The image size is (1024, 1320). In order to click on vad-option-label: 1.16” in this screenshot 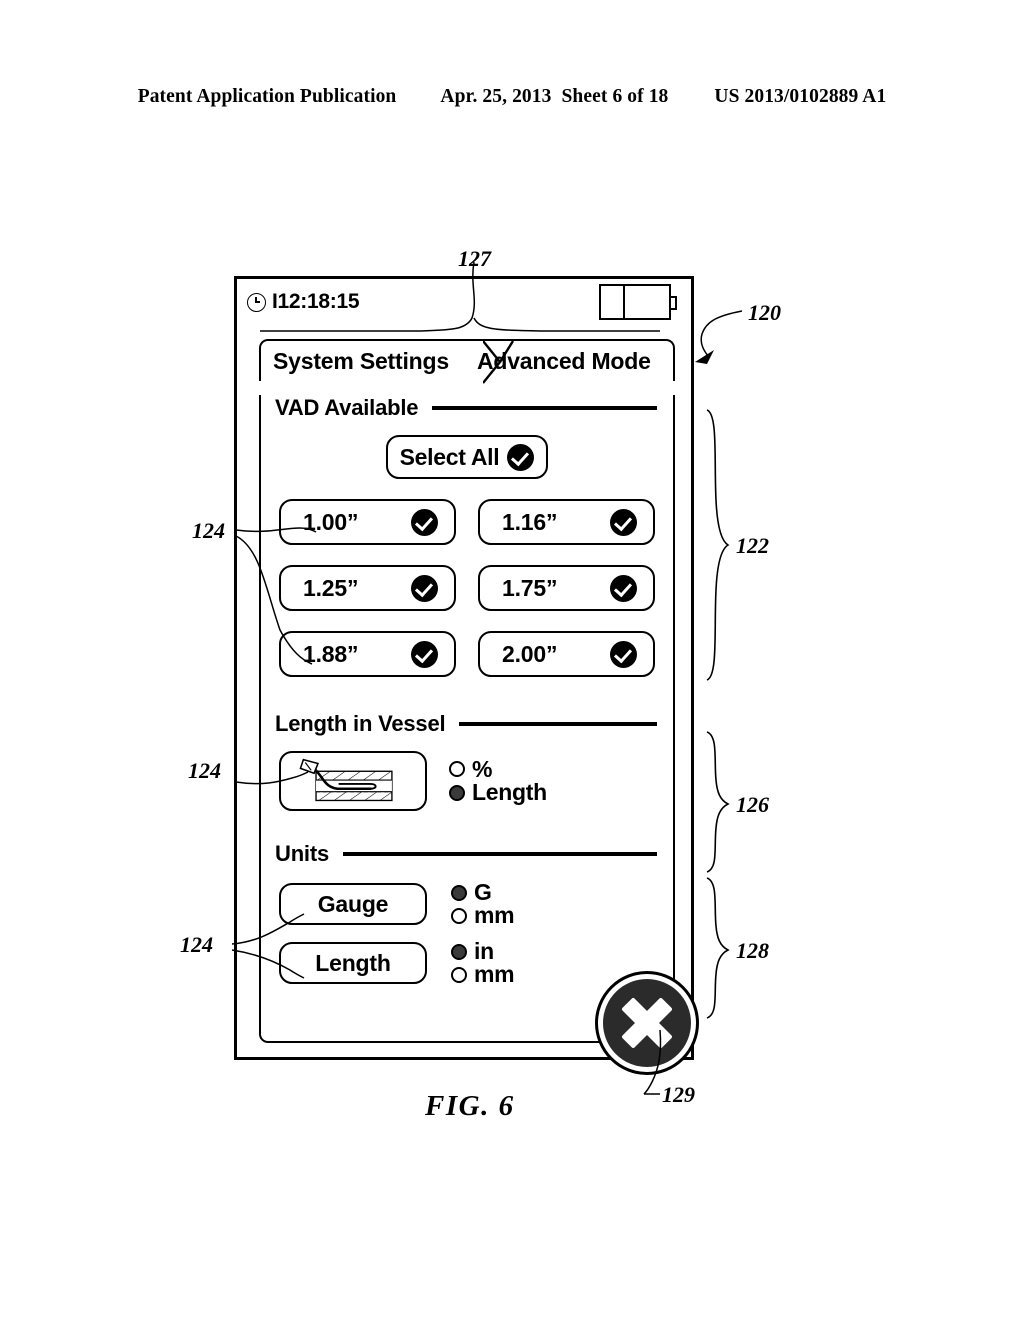, I will do `click(530, 521)`.